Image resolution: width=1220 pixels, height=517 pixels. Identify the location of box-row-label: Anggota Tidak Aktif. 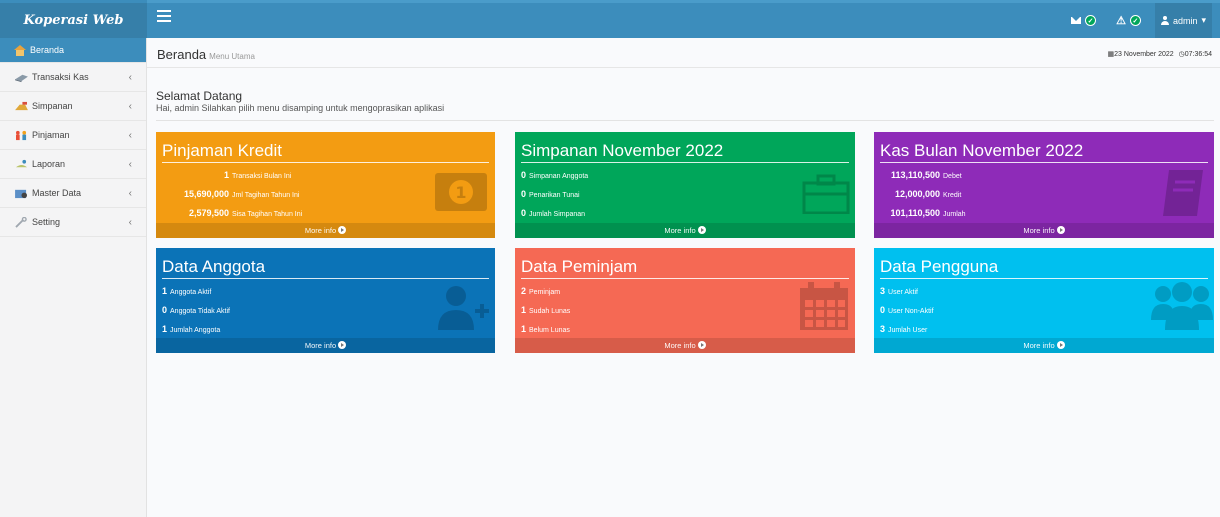
(200, 311).